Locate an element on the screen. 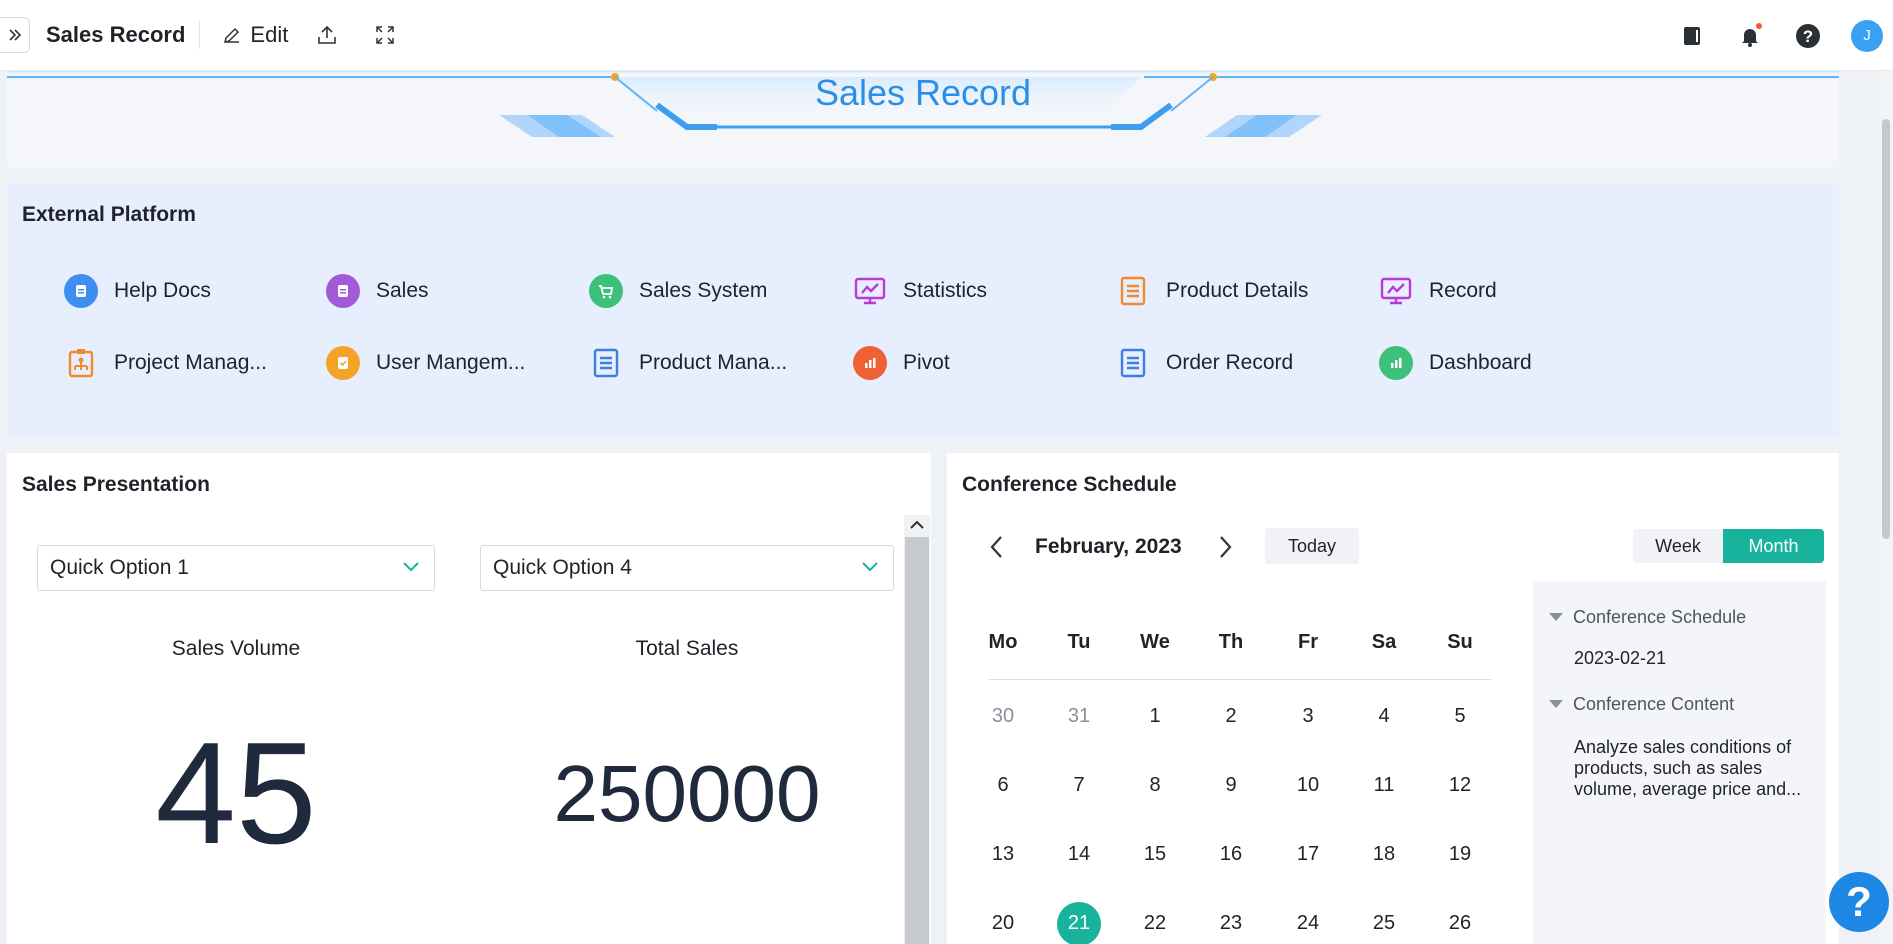  week-view-button: Week is located at coordinates (1678, 546).